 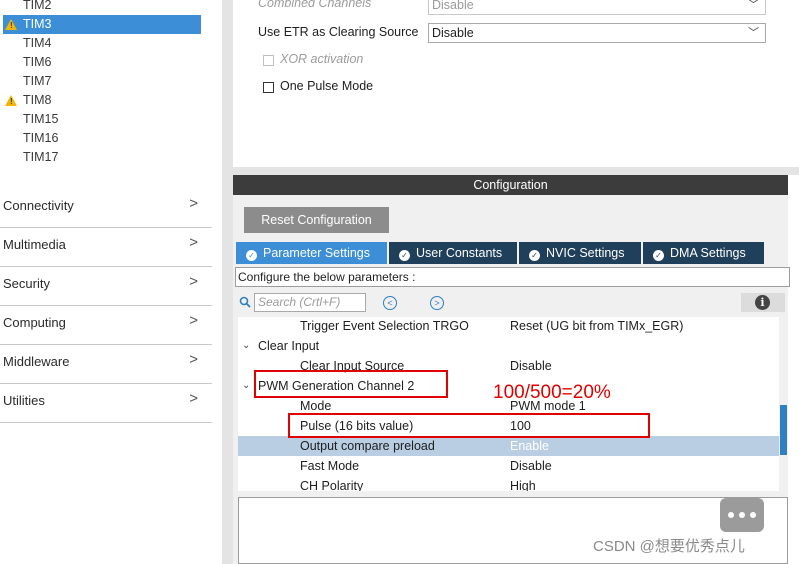 I want to click on search-icon, so click(x=245, y=302).